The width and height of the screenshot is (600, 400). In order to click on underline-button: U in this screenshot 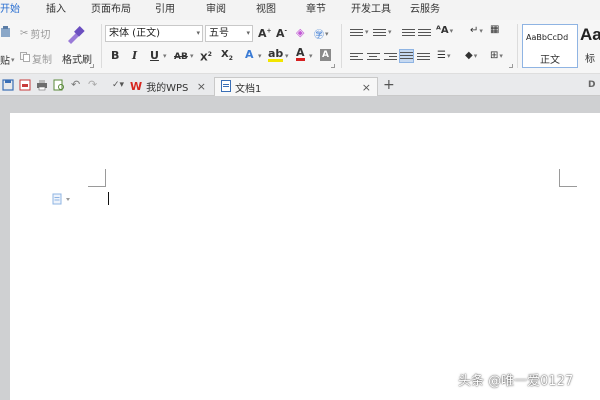, I will do `click(154, 56)`.